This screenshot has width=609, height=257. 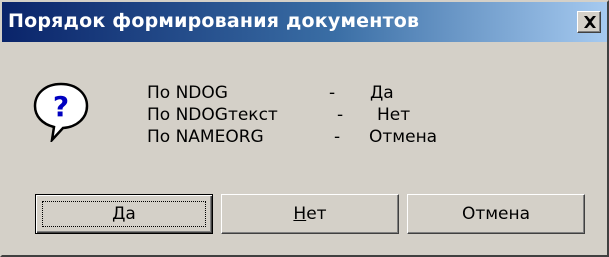 I want to click on question-icon: ?, so click(x=61, y=113).